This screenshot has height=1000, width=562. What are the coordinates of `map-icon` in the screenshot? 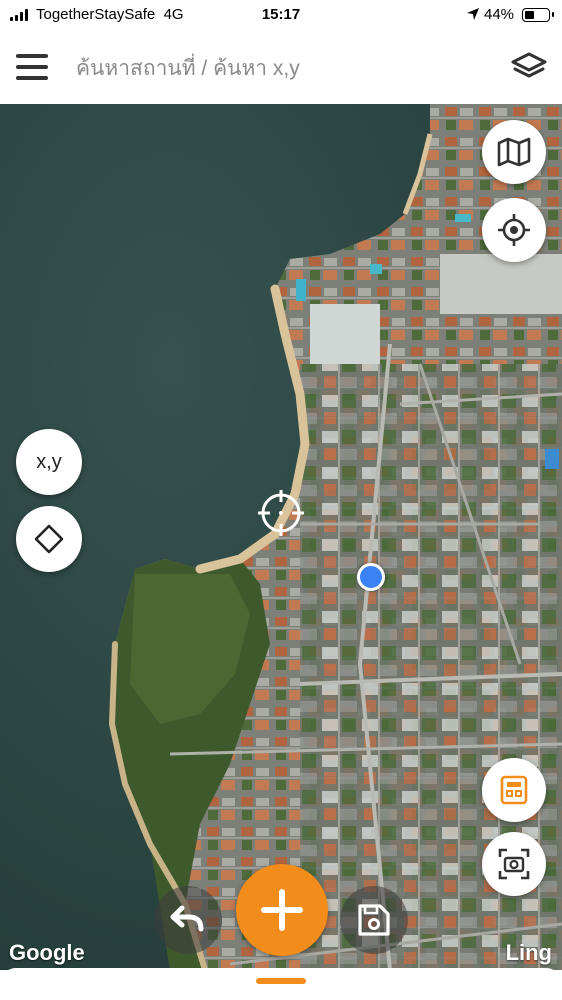 It's located at (514, 152).